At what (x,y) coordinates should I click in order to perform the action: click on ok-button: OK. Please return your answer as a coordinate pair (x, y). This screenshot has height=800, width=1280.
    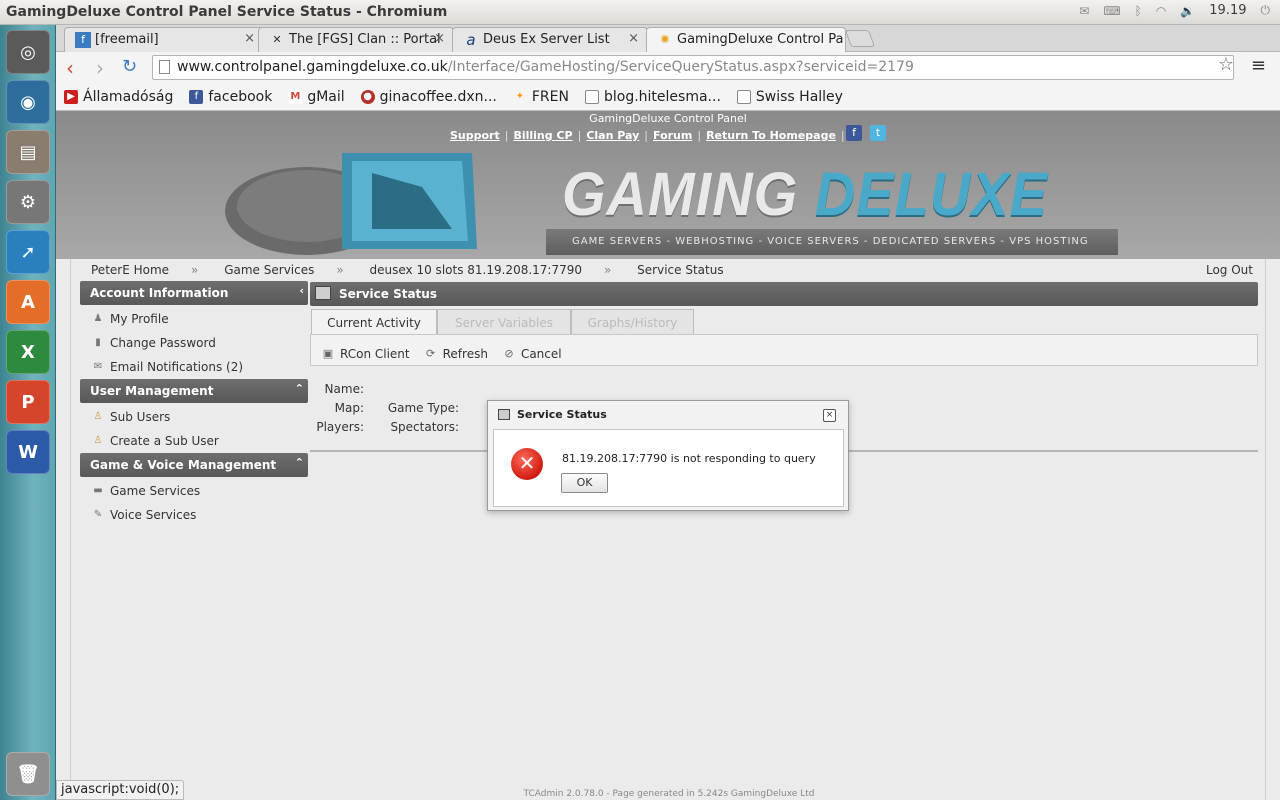
    Looking at the image, I should click on (584, 483).